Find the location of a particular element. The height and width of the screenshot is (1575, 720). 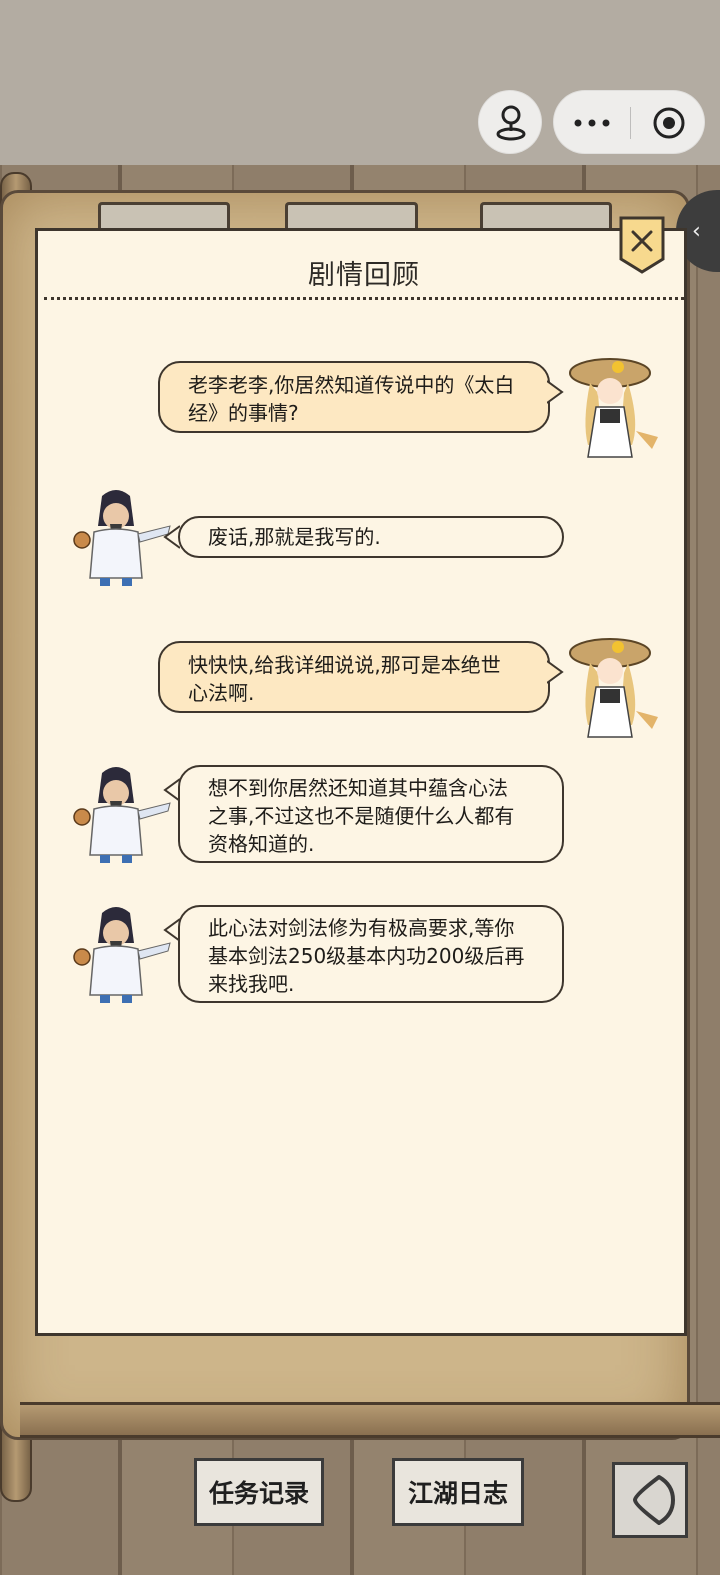

menu-capsule is located at coordinates (629, 122).